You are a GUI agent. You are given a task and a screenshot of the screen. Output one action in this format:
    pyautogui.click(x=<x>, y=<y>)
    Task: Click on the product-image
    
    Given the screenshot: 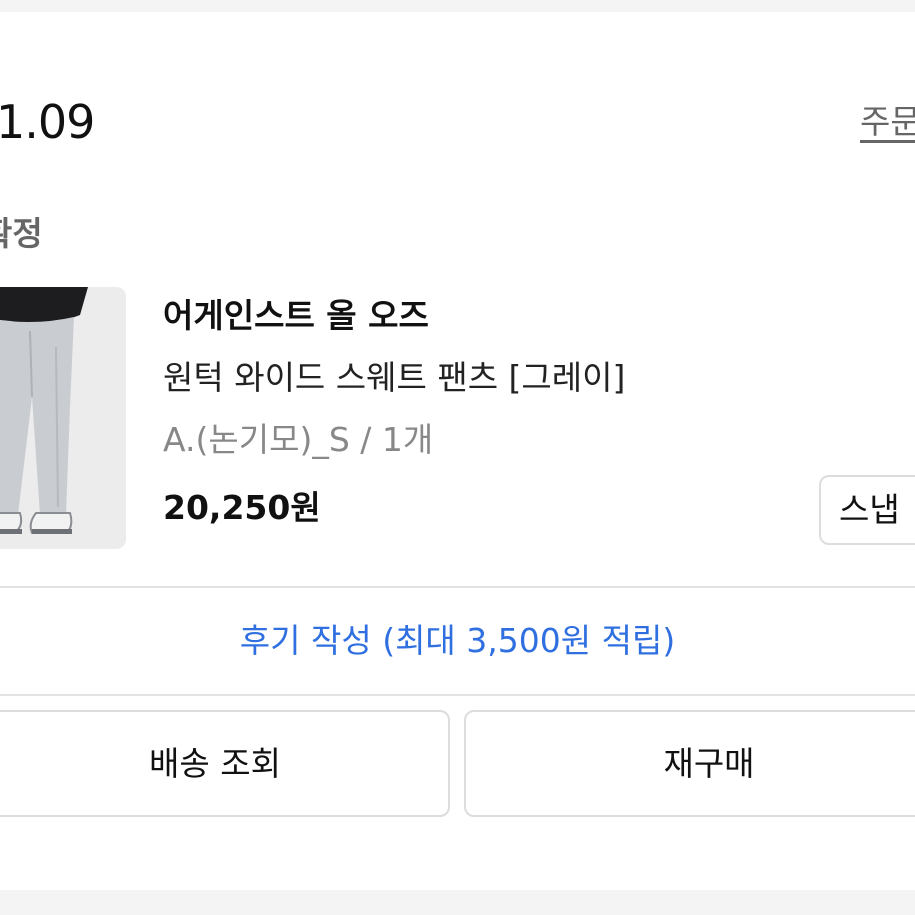 What is the action you would take?
    pyautogui.click(x=63, y=418)
    